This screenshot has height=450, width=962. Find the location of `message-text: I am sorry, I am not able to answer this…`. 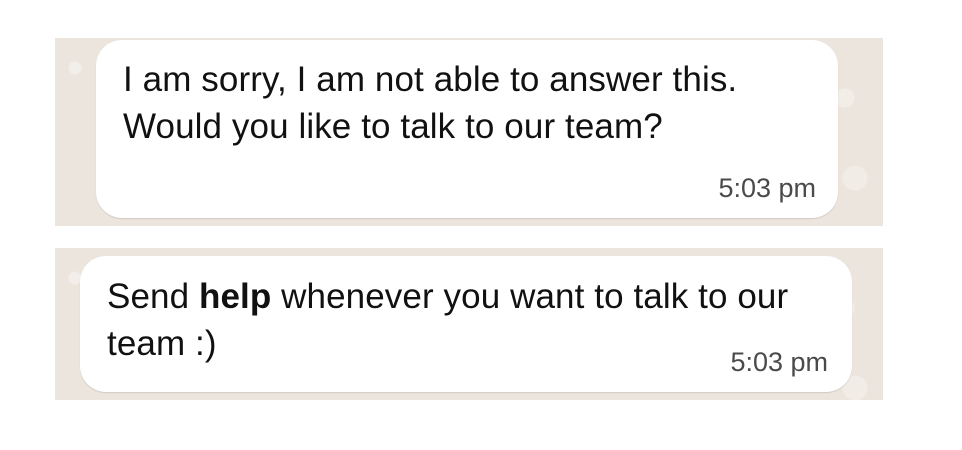

message-text: I am sorry, I am not able to answer this… is located at coordinates (430, 103).